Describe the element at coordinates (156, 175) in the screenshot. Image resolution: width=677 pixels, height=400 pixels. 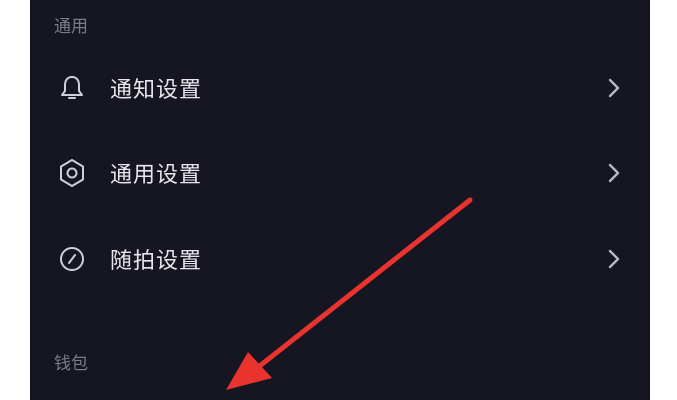
I see `settings-item-label: 通用设置` at that location.